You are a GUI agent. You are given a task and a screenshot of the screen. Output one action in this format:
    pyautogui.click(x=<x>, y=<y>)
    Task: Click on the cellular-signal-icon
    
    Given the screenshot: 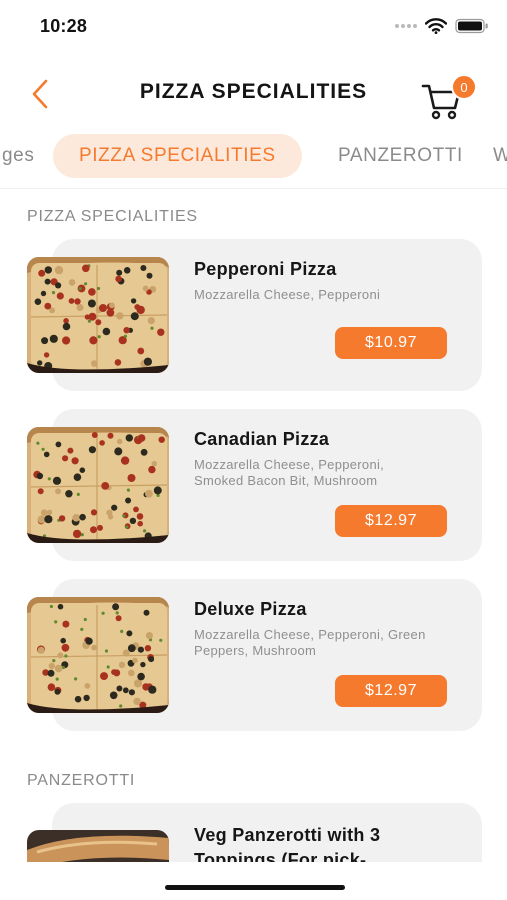 What is the action you would take?
    pyautogui.click(x=406, y=26)
    